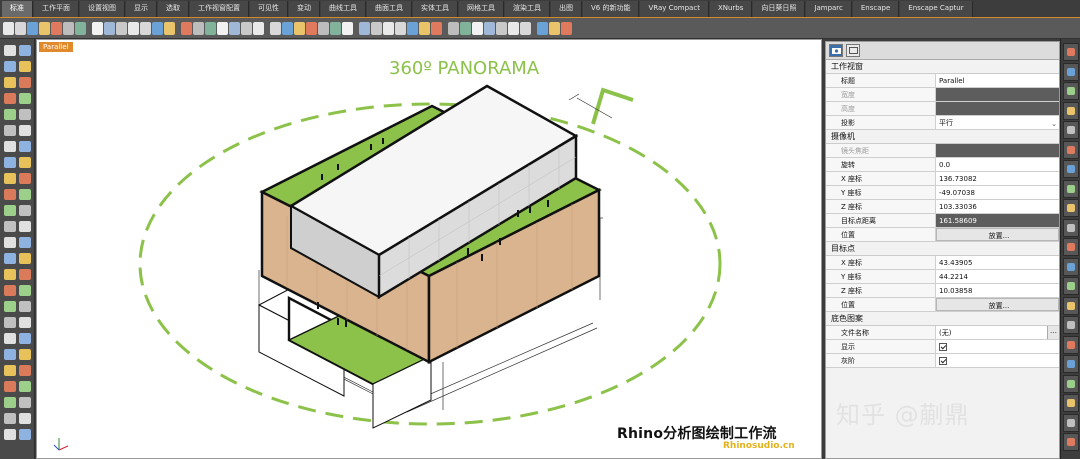 The height and width of the screenshot is (459, 1080). I want to click on tab-8: 曲线工具, so click(343, 9).